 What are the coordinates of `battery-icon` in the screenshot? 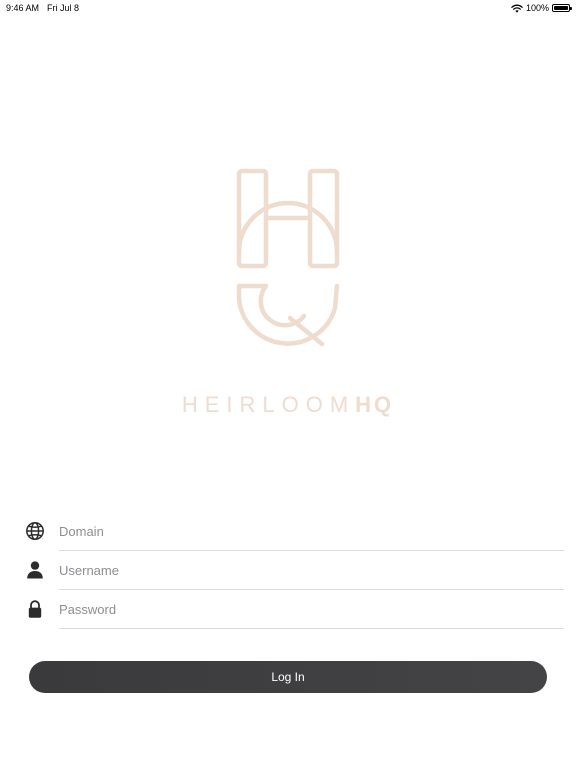 It's located at (562, 8).